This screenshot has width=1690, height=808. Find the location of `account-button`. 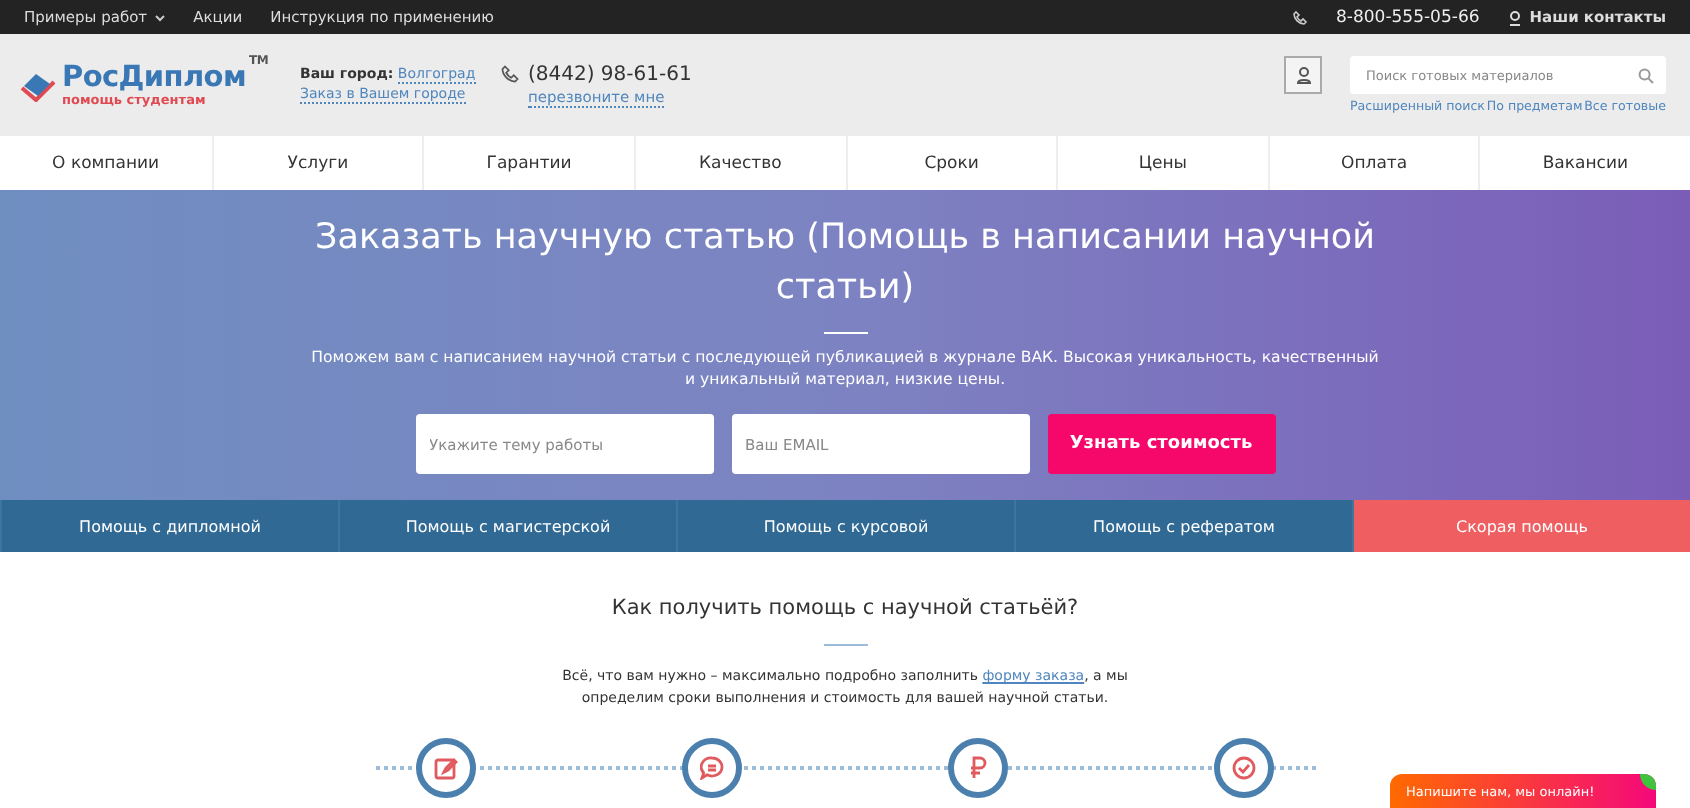

account-button is located at coordinates (1303, 75).